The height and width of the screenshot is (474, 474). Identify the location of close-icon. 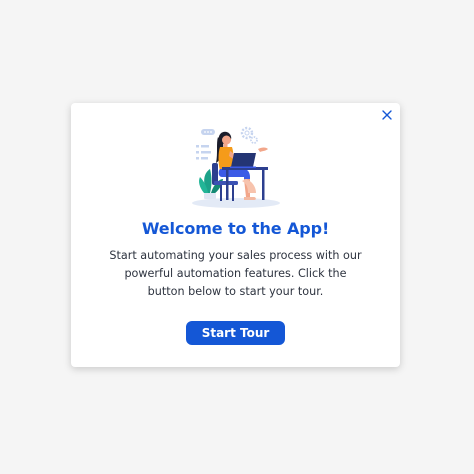
(387, 115).